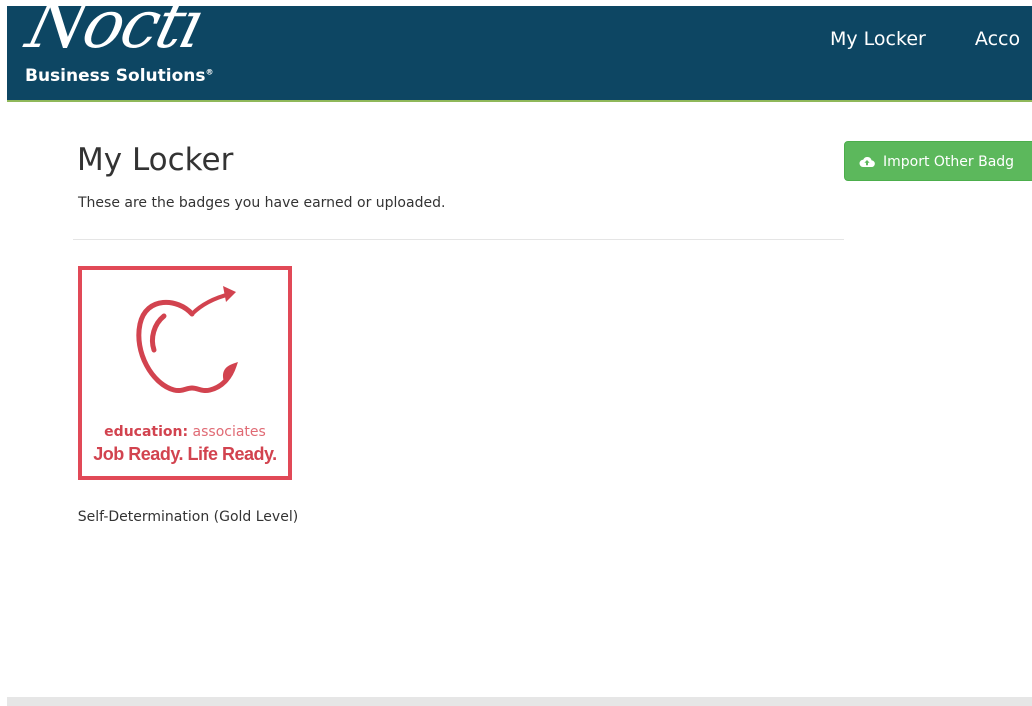 The width and height of the screenshot is (1032, 706). I want to click on import-button-label: Import Other Badg, so click(949, 162).